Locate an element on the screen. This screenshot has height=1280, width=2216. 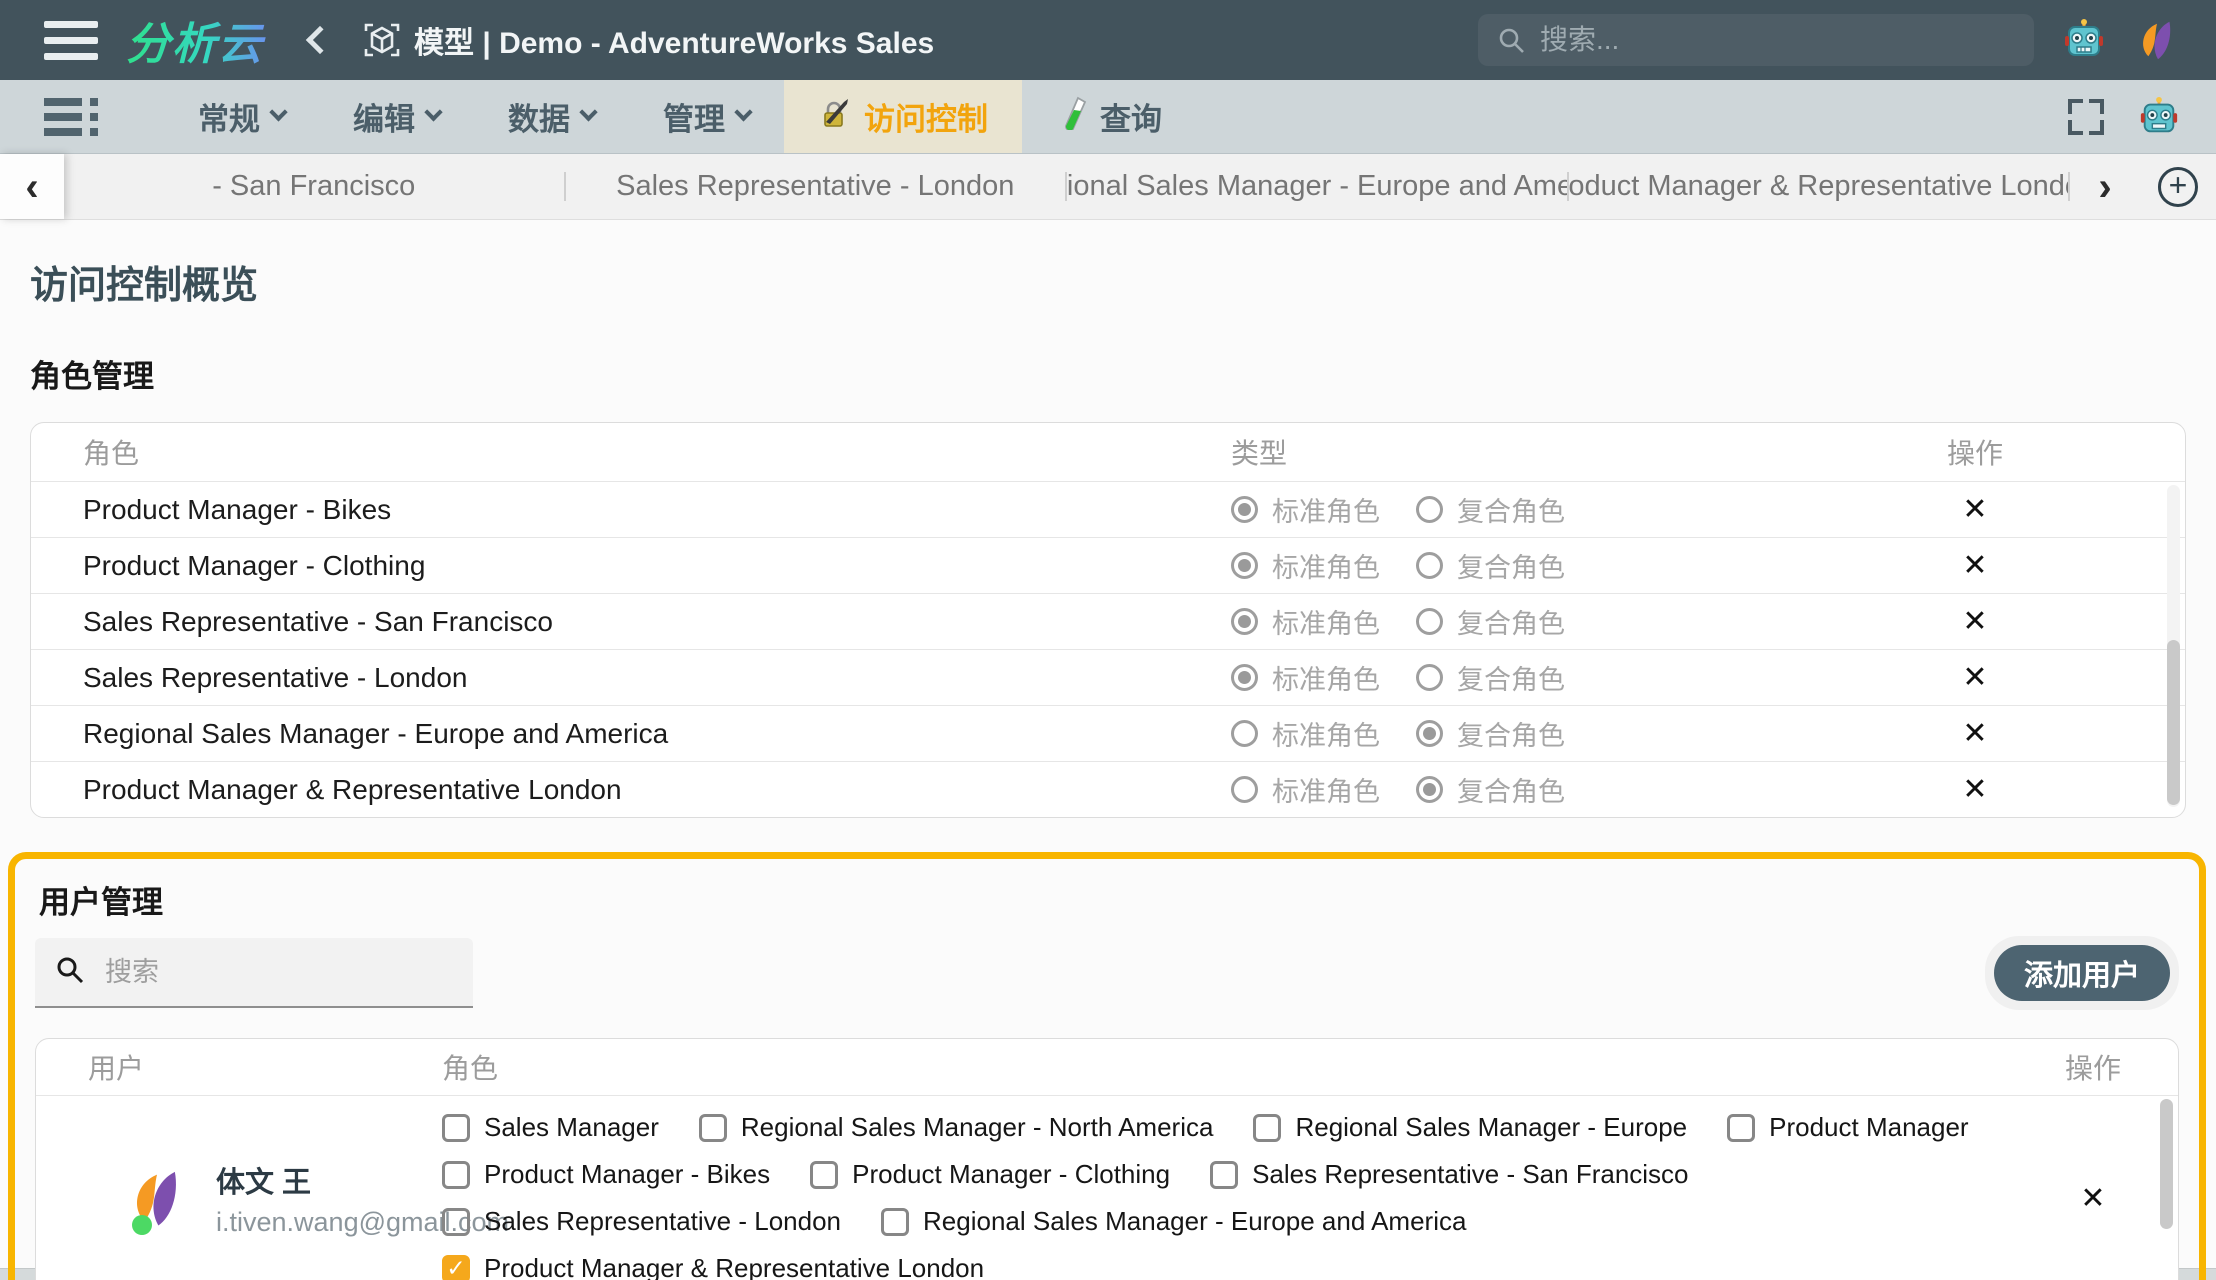
col-roles: 角色 is located at coordinates (470, 1068).